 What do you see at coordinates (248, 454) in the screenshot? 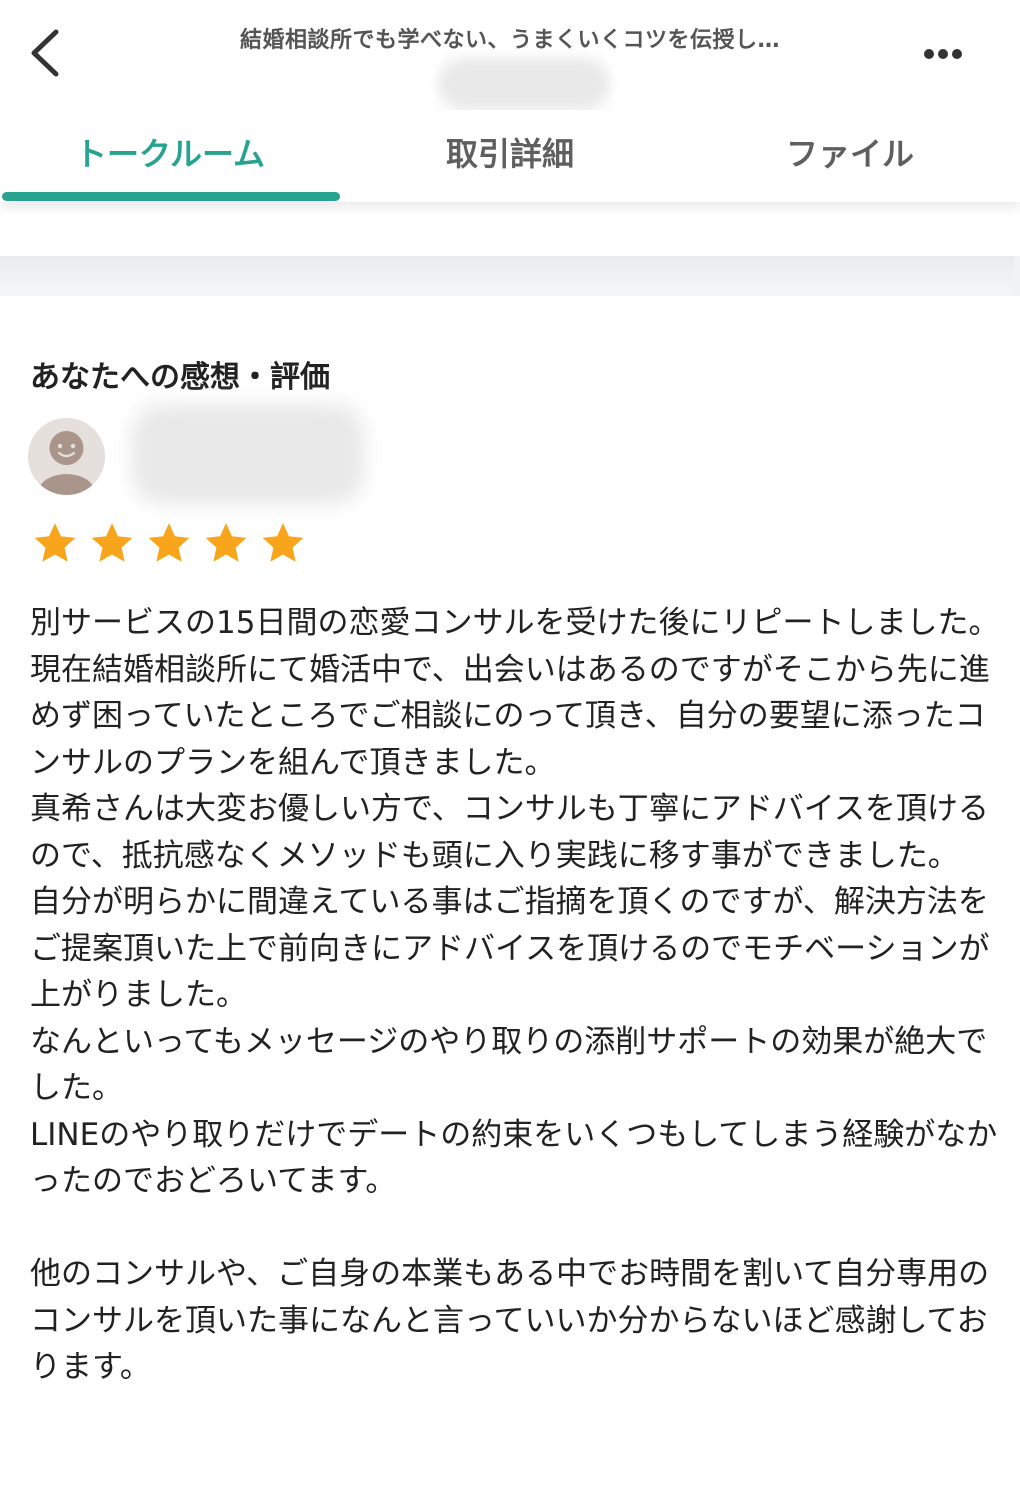
I see `redacted-reviewer-name` at bounding box center [248, 454].